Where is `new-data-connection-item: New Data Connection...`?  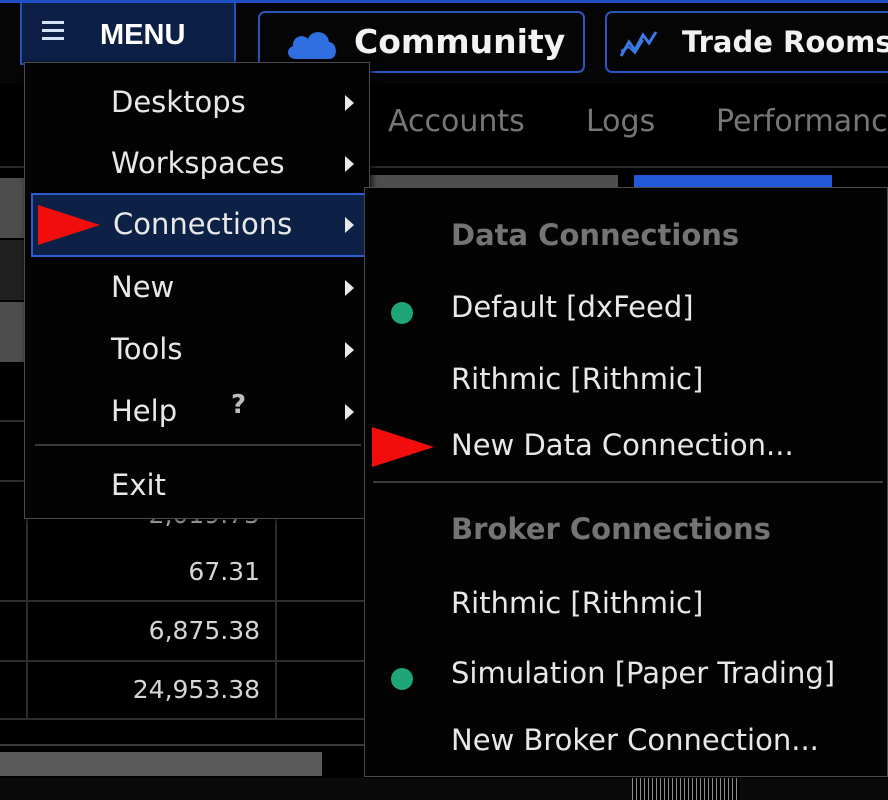 new-data-connection-item: New Data Connection... is located at coordinates (626, 448).